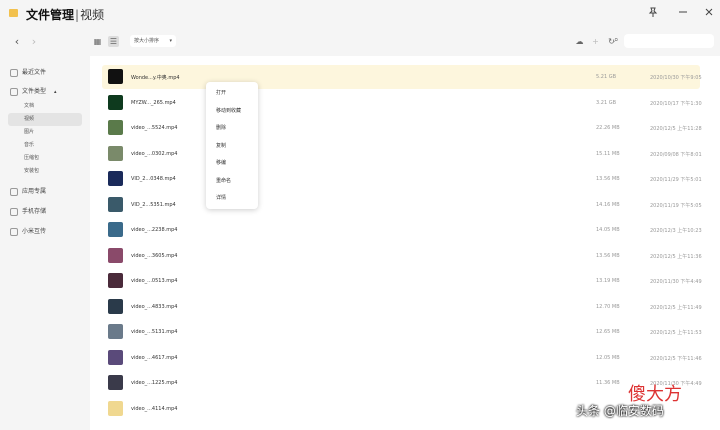 The width and height of the screenshot is (720, 430). I want to click on search-input: ⌕, so click(664, 41).